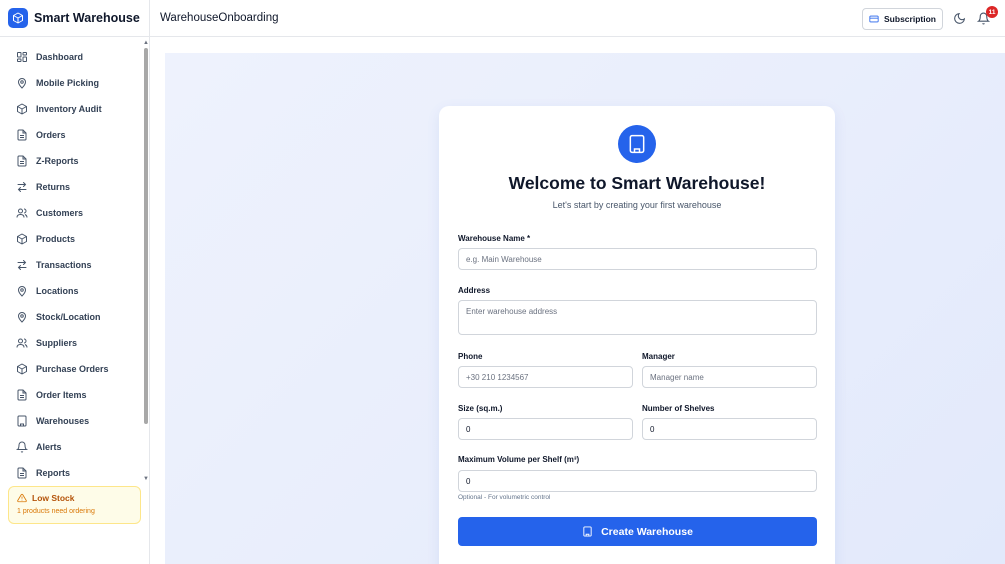  Describe the element at coordinates (56, 239) in the screenshot. I see `sidebar-item-label: Products` at that location.